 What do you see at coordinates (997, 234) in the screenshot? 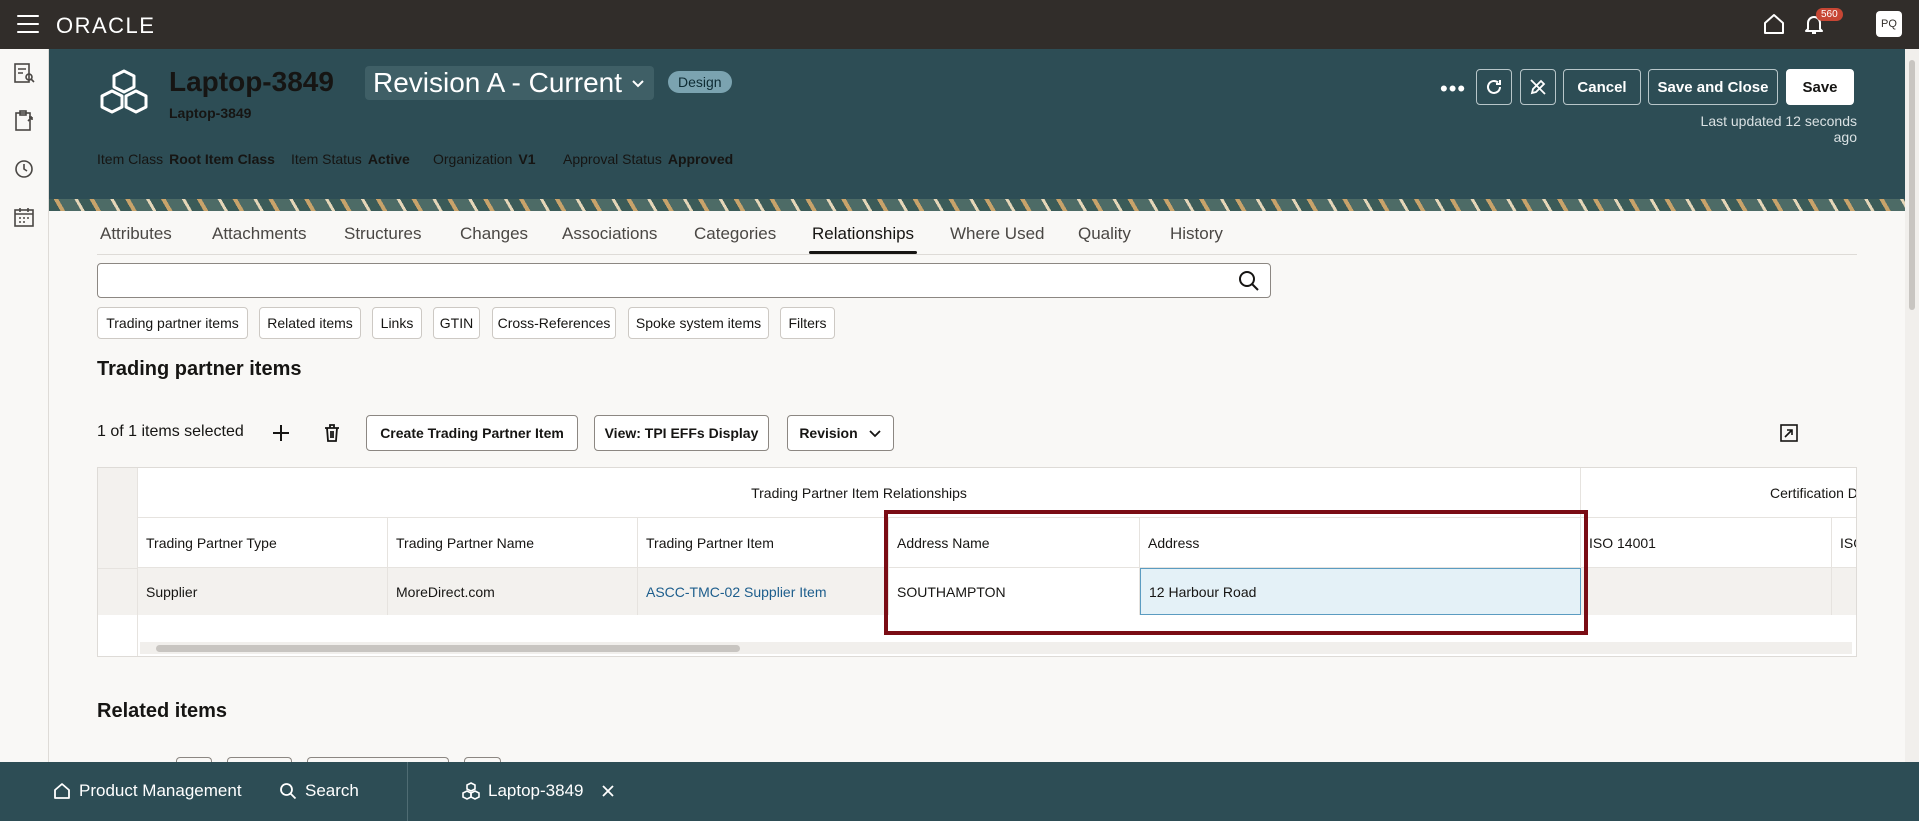
I see `tab-where-used: Where Used` at bounding box center [997, 234].